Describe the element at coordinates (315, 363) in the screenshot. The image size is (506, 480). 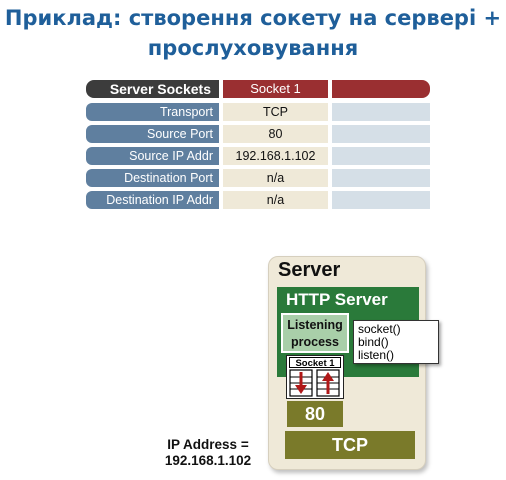
I see `socket-label: Socket 1` at that location.